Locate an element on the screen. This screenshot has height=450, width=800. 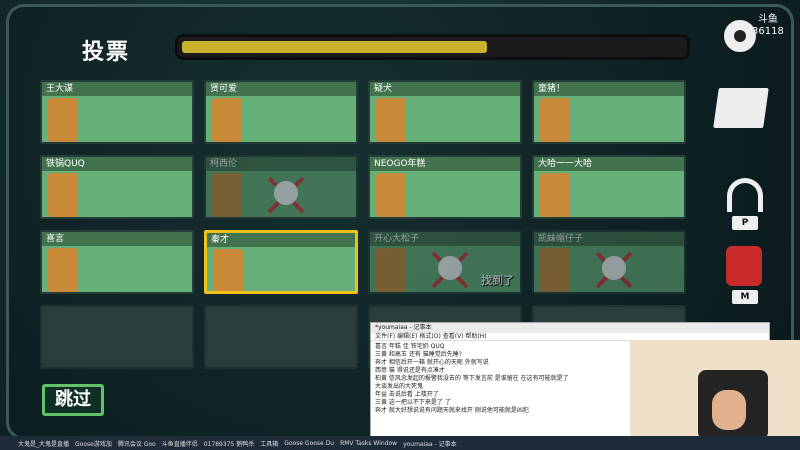
taskbar-item: 腾讯会议 Goo is located at coordinates (137, 443).